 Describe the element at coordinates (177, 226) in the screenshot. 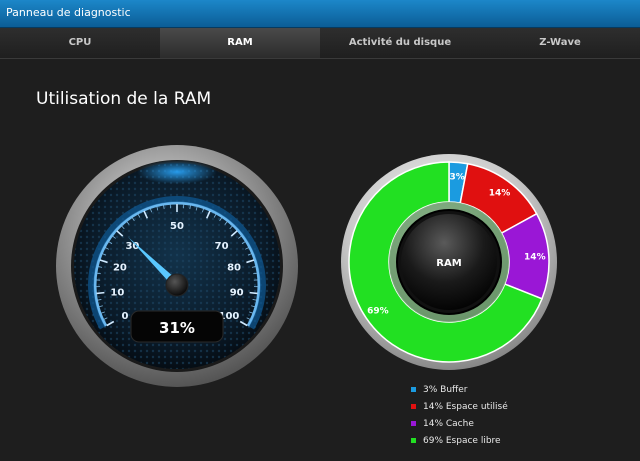

I see `gauge-tick-label: 50` at that location.